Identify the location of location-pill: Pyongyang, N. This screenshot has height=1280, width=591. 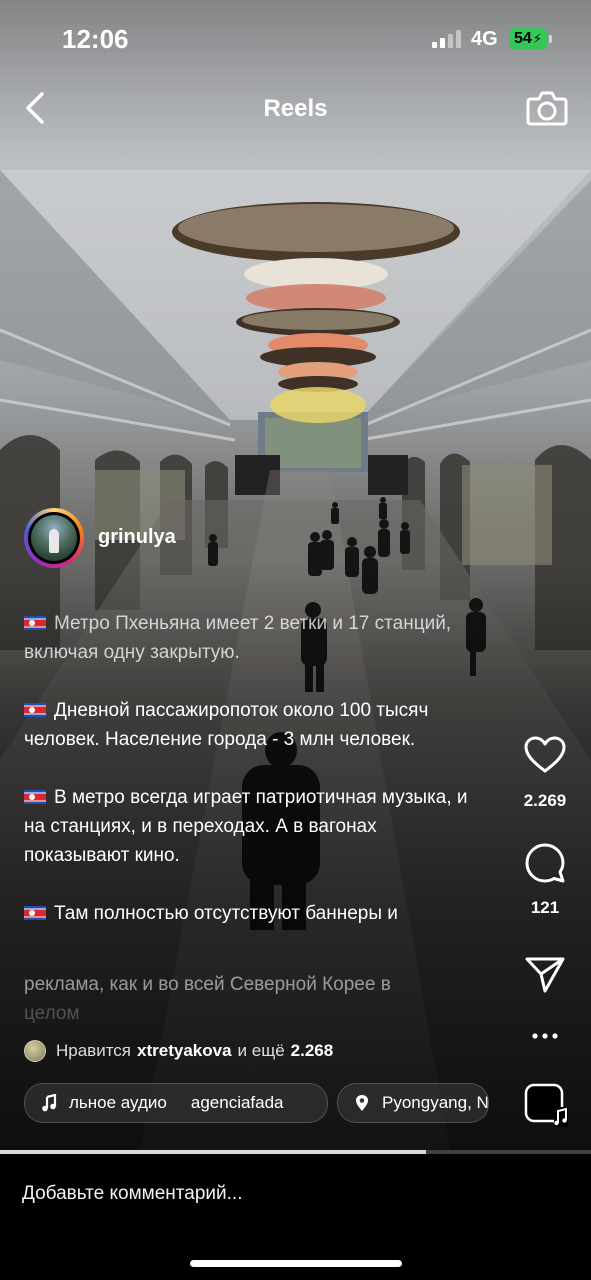
(413, 1103).